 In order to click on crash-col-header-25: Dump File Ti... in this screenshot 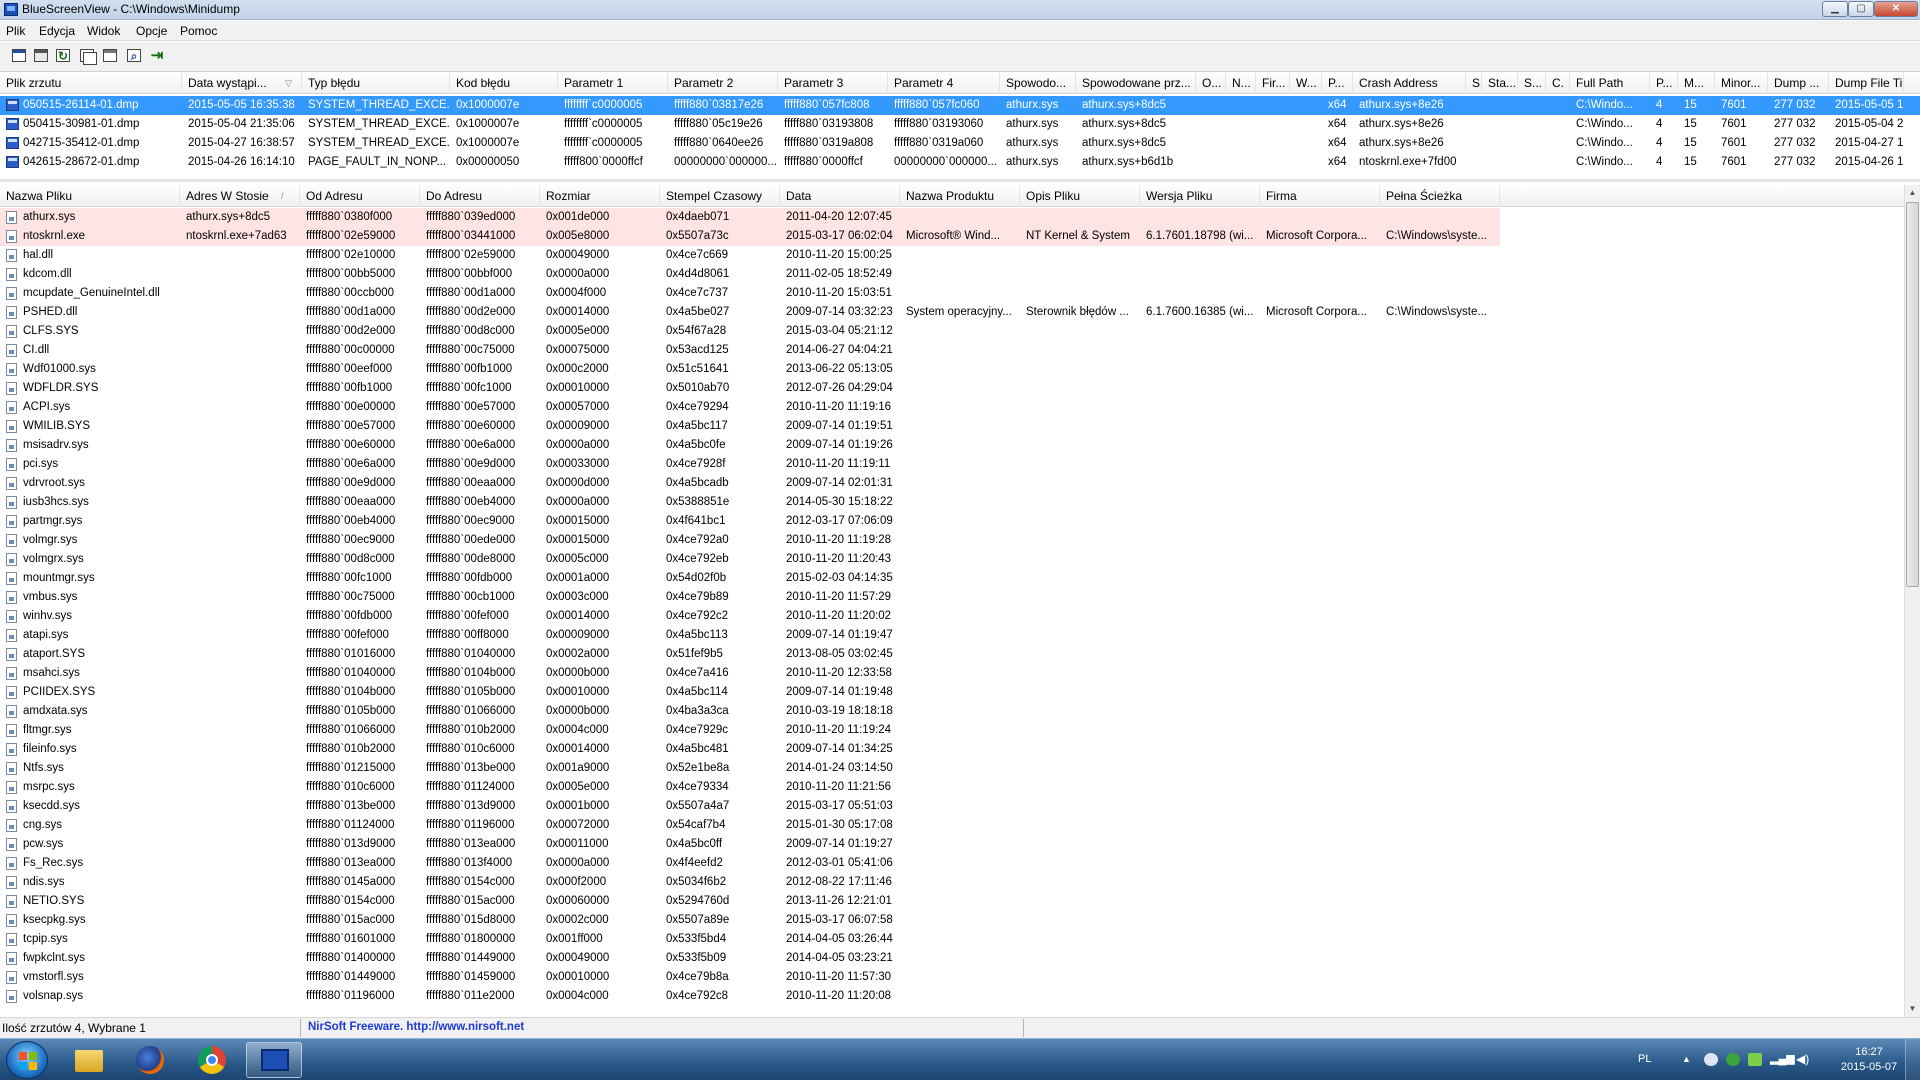, I will do `click(1866, 83)`.